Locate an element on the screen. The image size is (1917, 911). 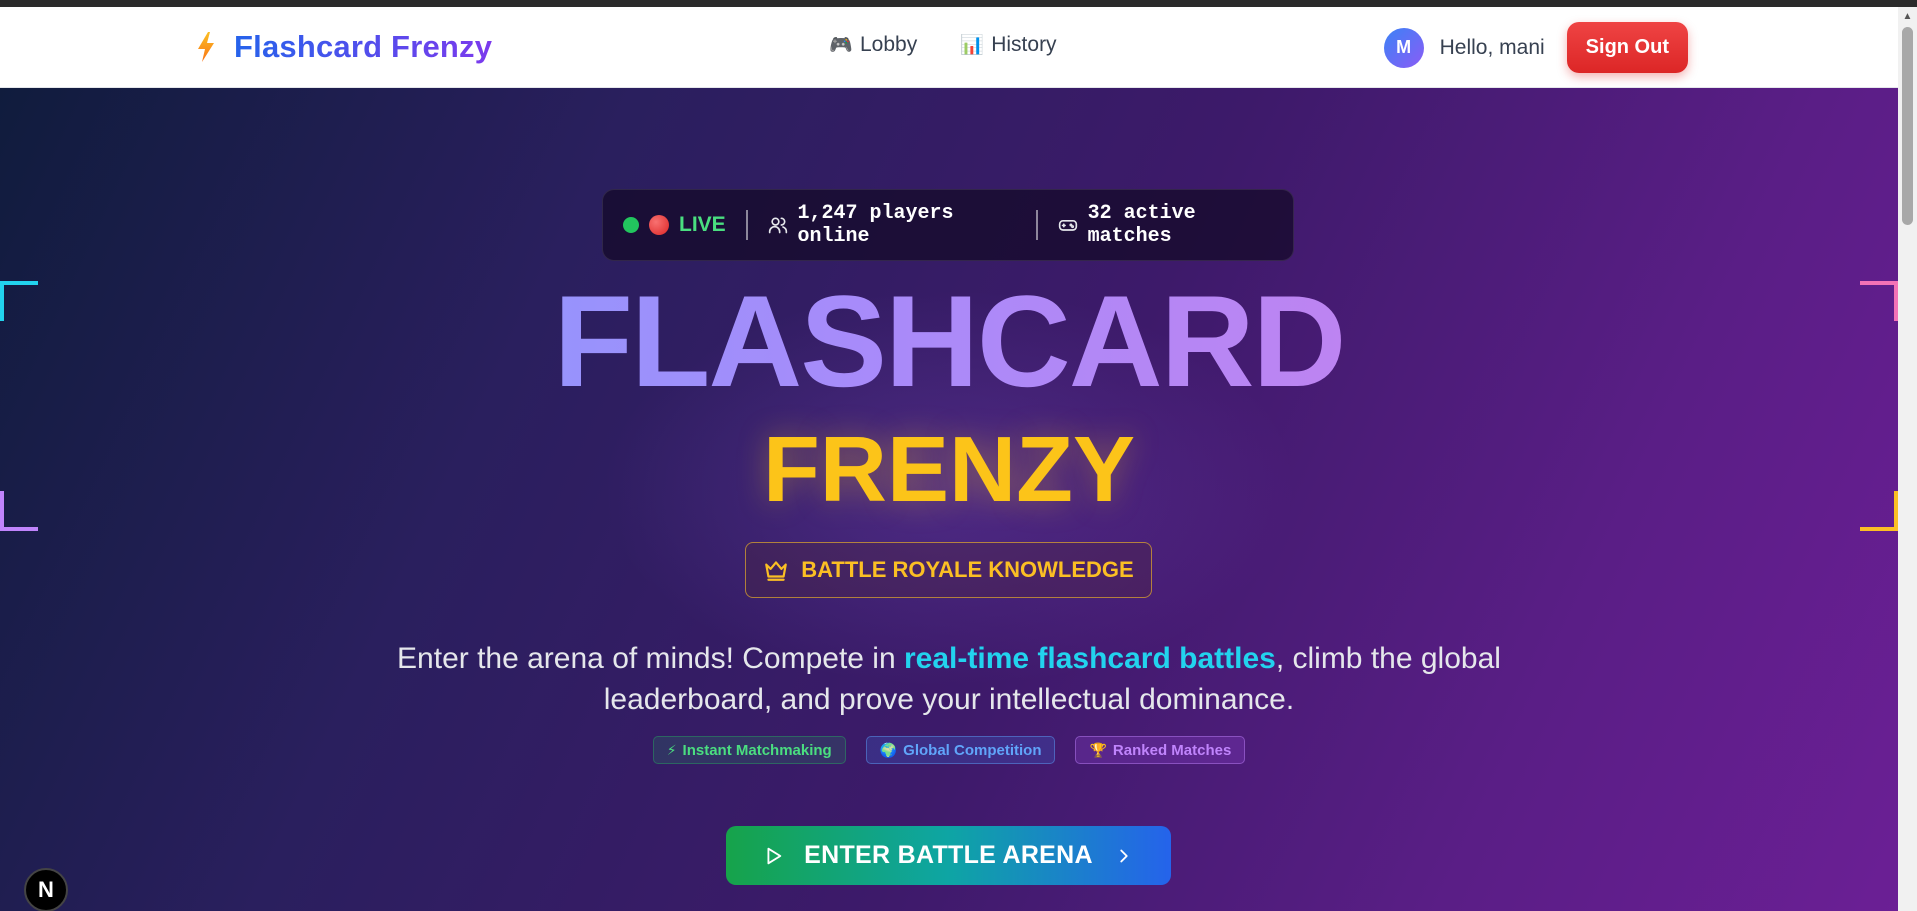
chip-label: Ranked Matches is located at coordinates (1172, 750).